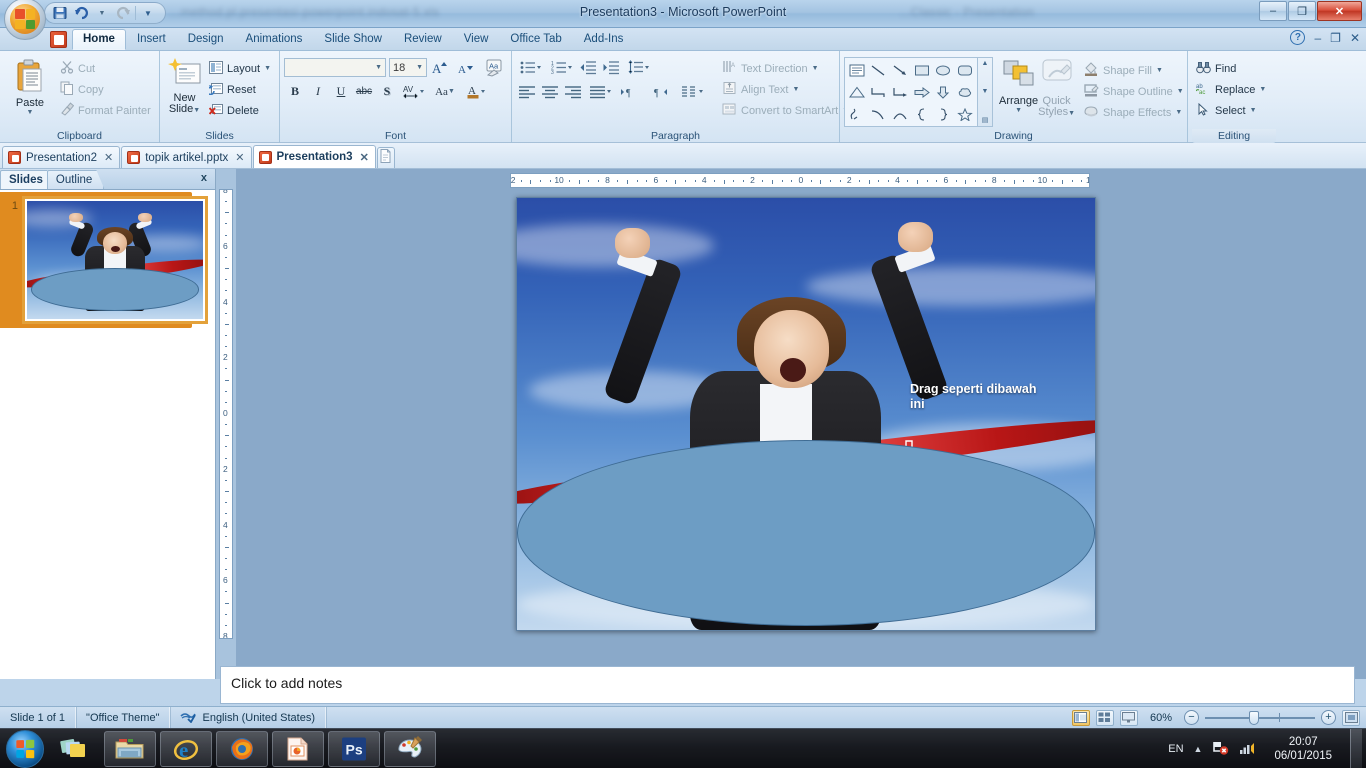  What do you see at coordinates (248, 717) in the screenshot?
I see `status-language: English (United States)` at bounding box center [248, 717].